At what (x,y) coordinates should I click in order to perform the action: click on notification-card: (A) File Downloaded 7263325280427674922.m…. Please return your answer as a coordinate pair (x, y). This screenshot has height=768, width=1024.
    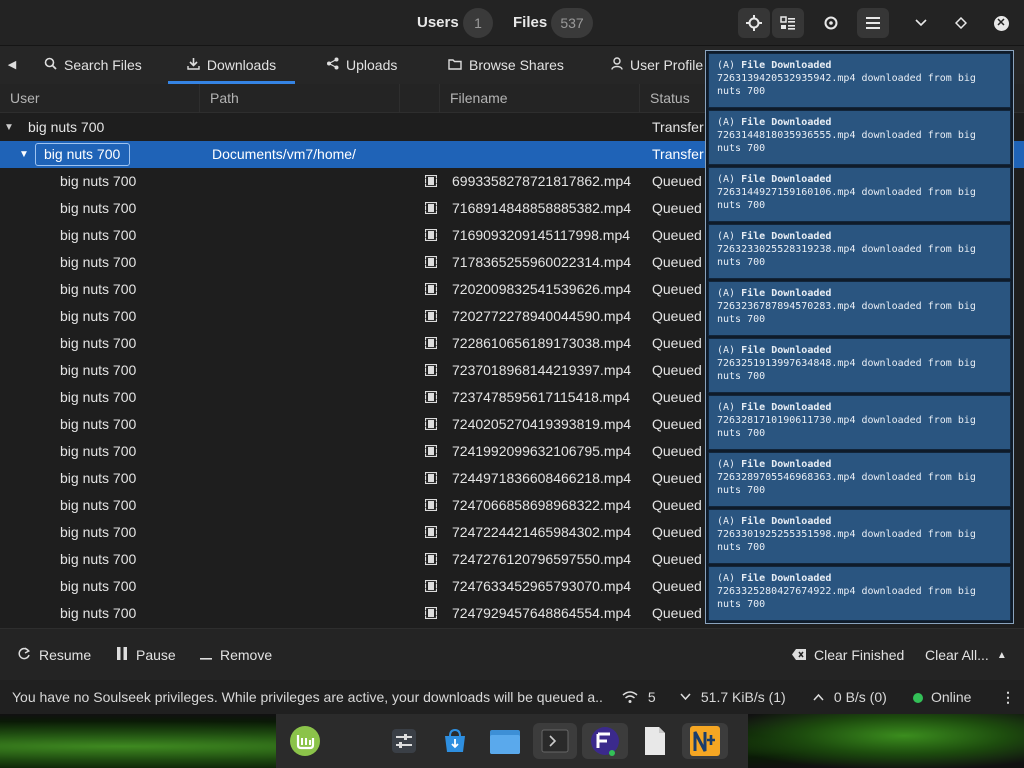
    Looking at the image, I should click on (859, 593).